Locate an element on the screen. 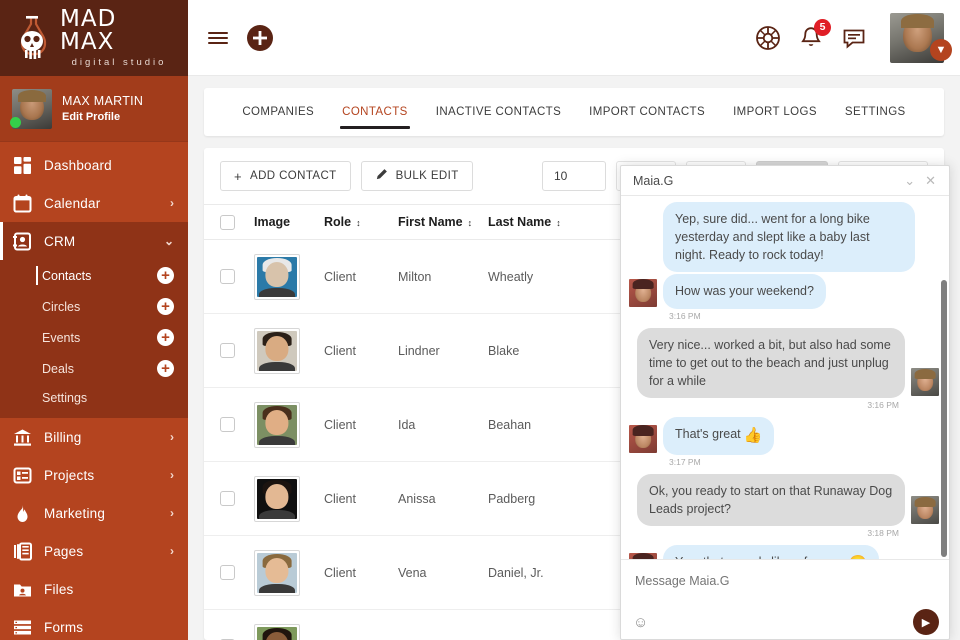  chat-input is located at coordinates (785, 574).